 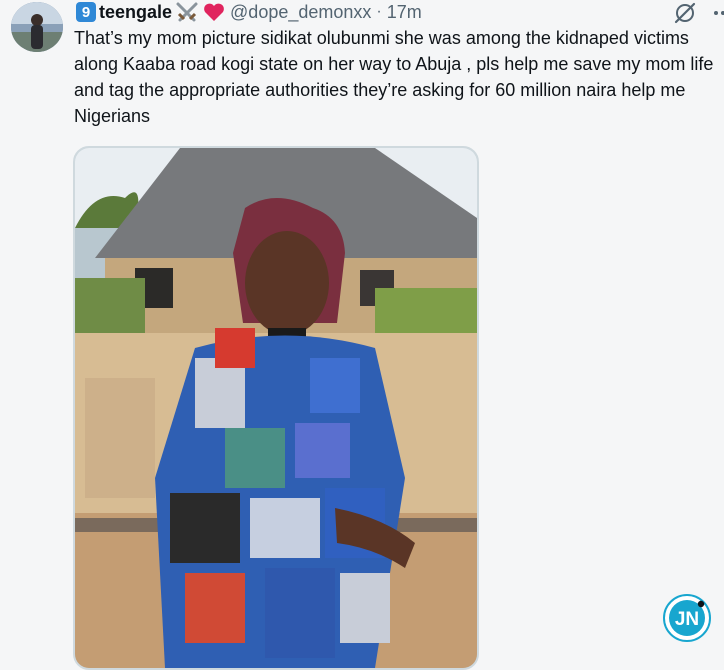 What do you see at coordinates (214, 12) in the screenshot?
I see `red-heart-icon` at bounding box center [214, 12].